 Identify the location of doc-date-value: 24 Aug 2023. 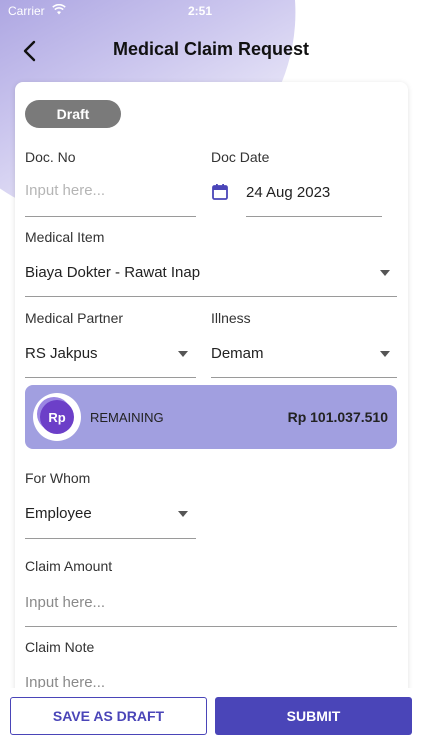
(288, 192).